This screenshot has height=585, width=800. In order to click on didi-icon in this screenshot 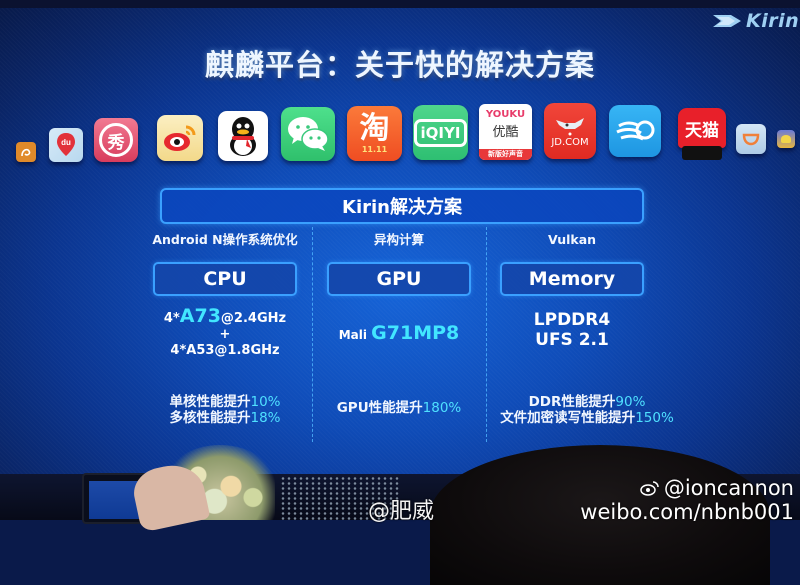, I will do `click(751, 139)`.